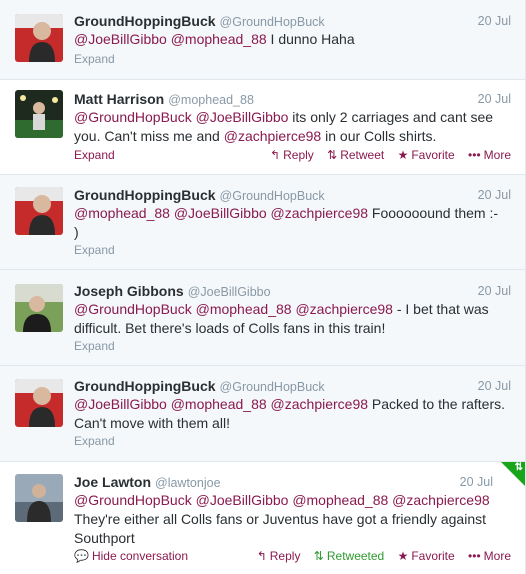  Describe the element at coordinates (129, 291) in the screenshot. I see `author-name: Joseph Gibbons` at that location.